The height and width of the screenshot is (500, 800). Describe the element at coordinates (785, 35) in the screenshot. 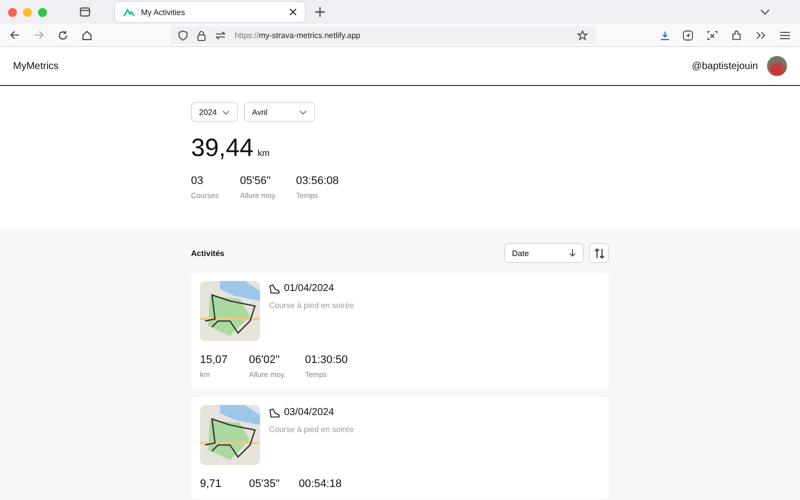

I see `menu-icon` at that location.